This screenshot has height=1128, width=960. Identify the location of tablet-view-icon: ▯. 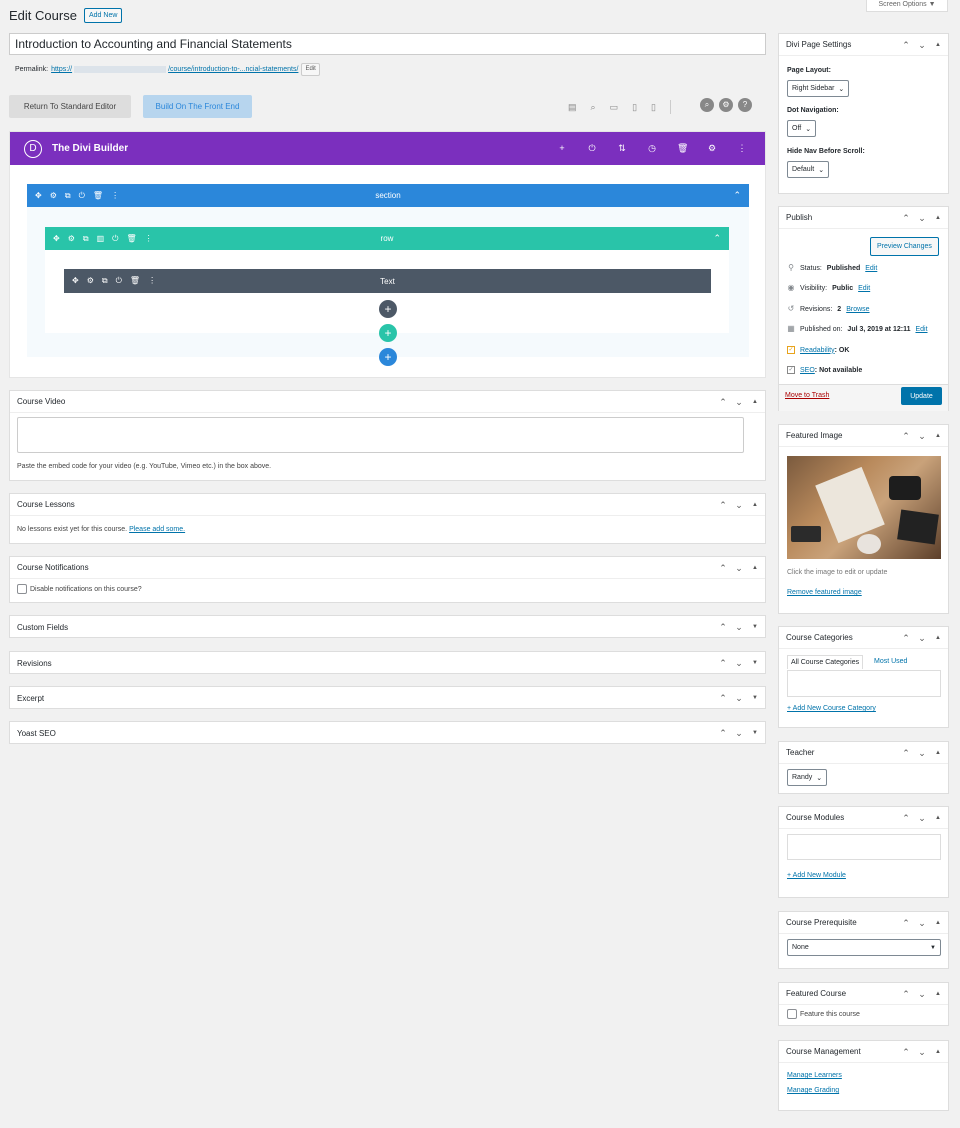
(634, 107).